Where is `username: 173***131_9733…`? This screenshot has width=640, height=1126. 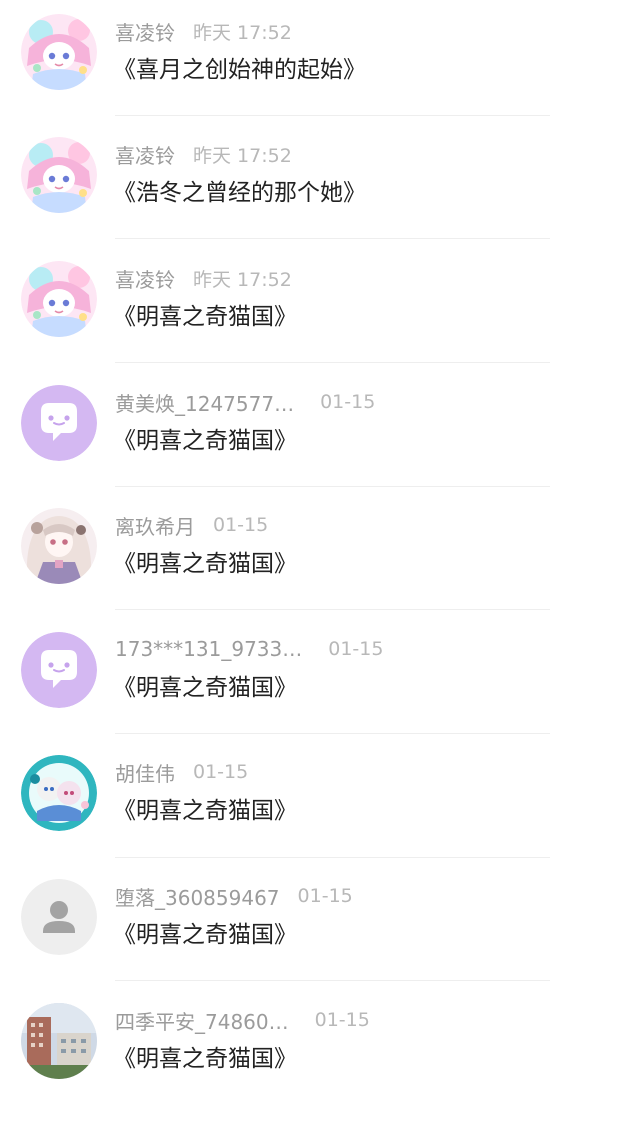
username: 173***131_9733… is located at coordinates (208, 649).